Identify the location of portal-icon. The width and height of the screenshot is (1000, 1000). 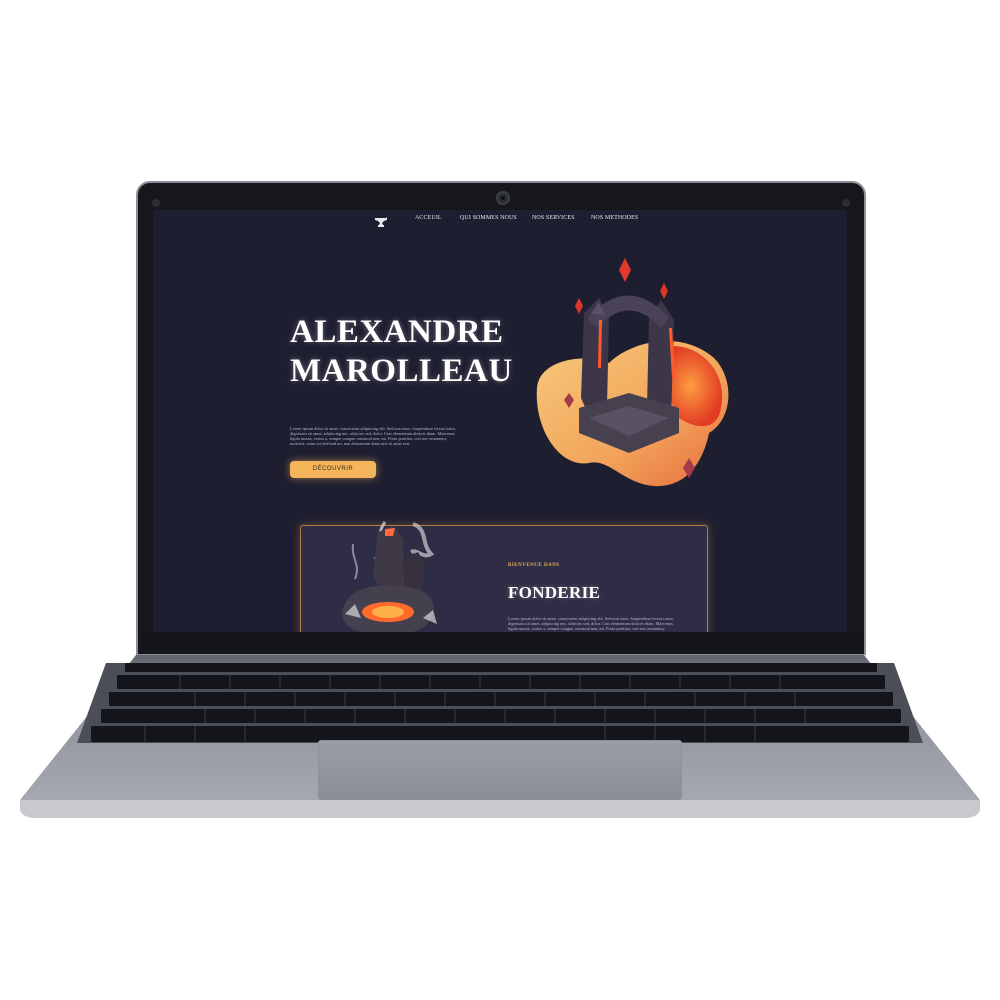
(632, 372).